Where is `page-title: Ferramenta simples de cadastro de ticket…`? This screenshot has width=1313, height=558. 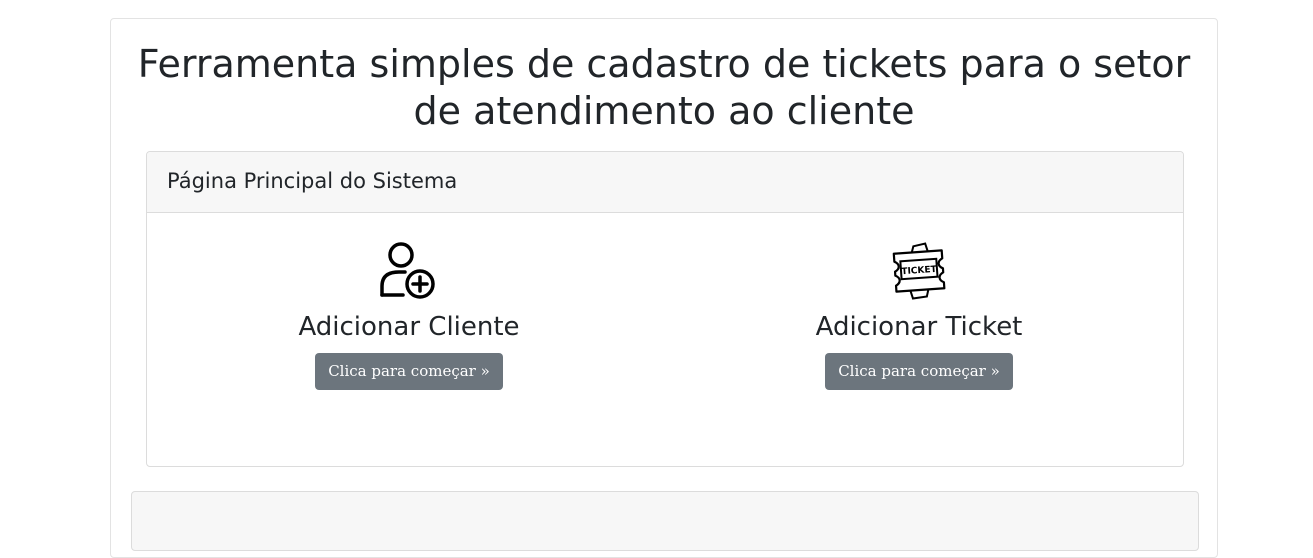 page-title: Ferramenta simples de cadastro de ticket… is located at coordinates (664, 87).